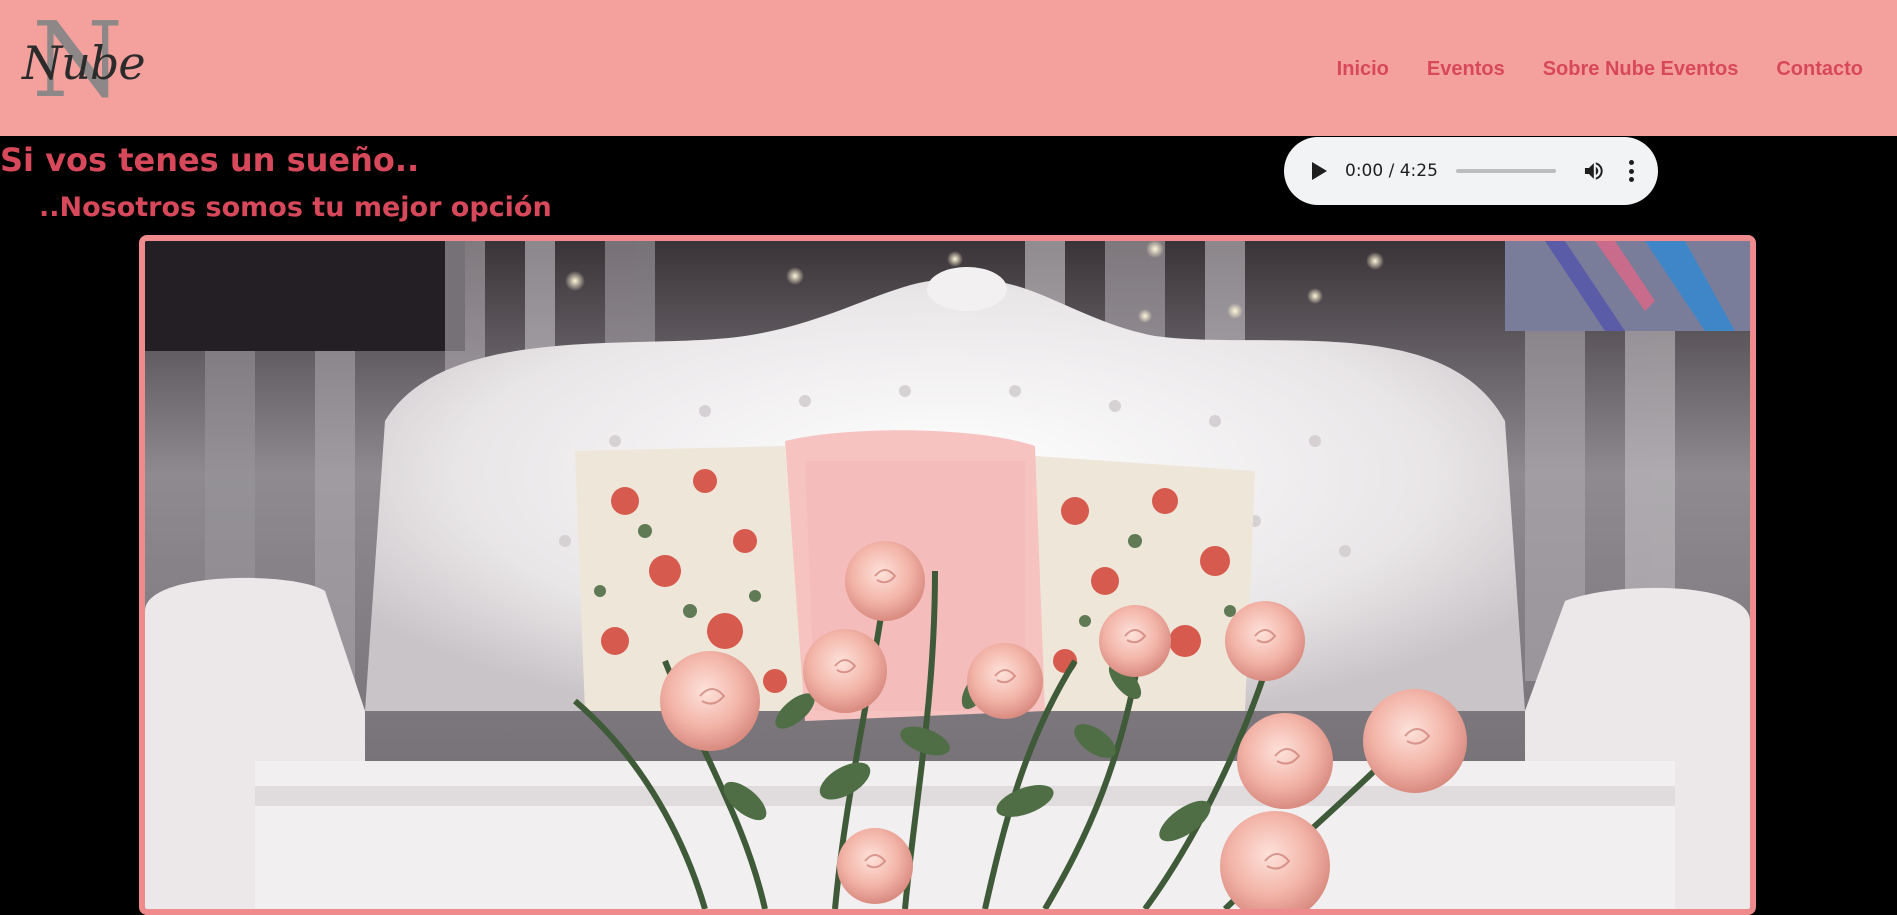 This screenshot has height=915, width=1897. I want to click on audio-time-display: 0:00 / 4:25, so click(1391, 171).